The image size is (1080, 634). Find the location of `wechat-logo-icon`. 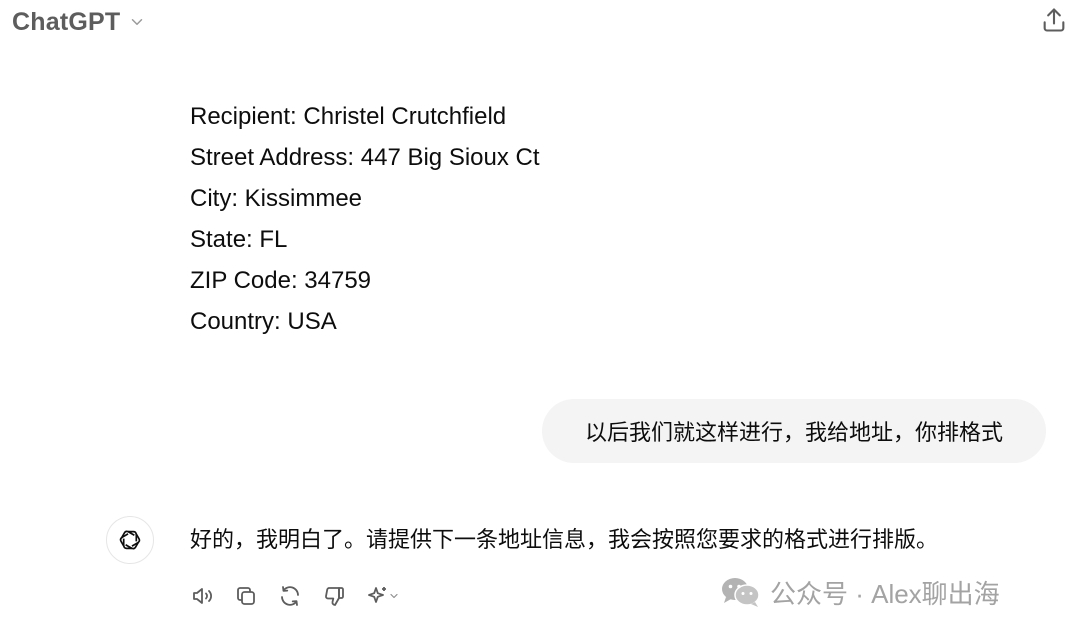

wechat-logo-icon is located at coordinates (741, 592).